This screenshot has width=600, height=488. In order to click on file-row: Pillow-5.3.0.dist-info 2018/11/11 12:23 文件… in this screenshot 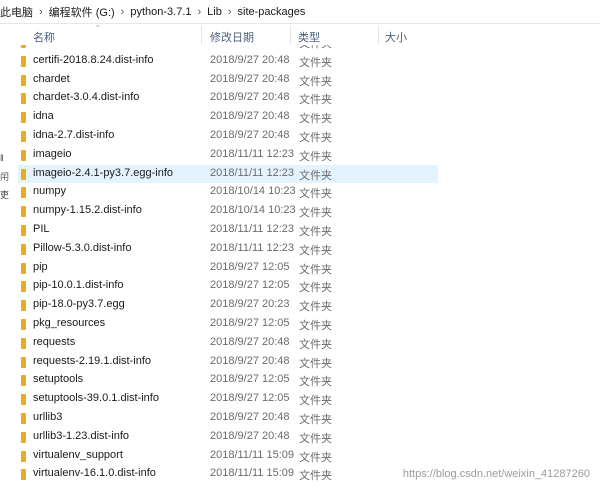, I will do `click(228, 249)`.